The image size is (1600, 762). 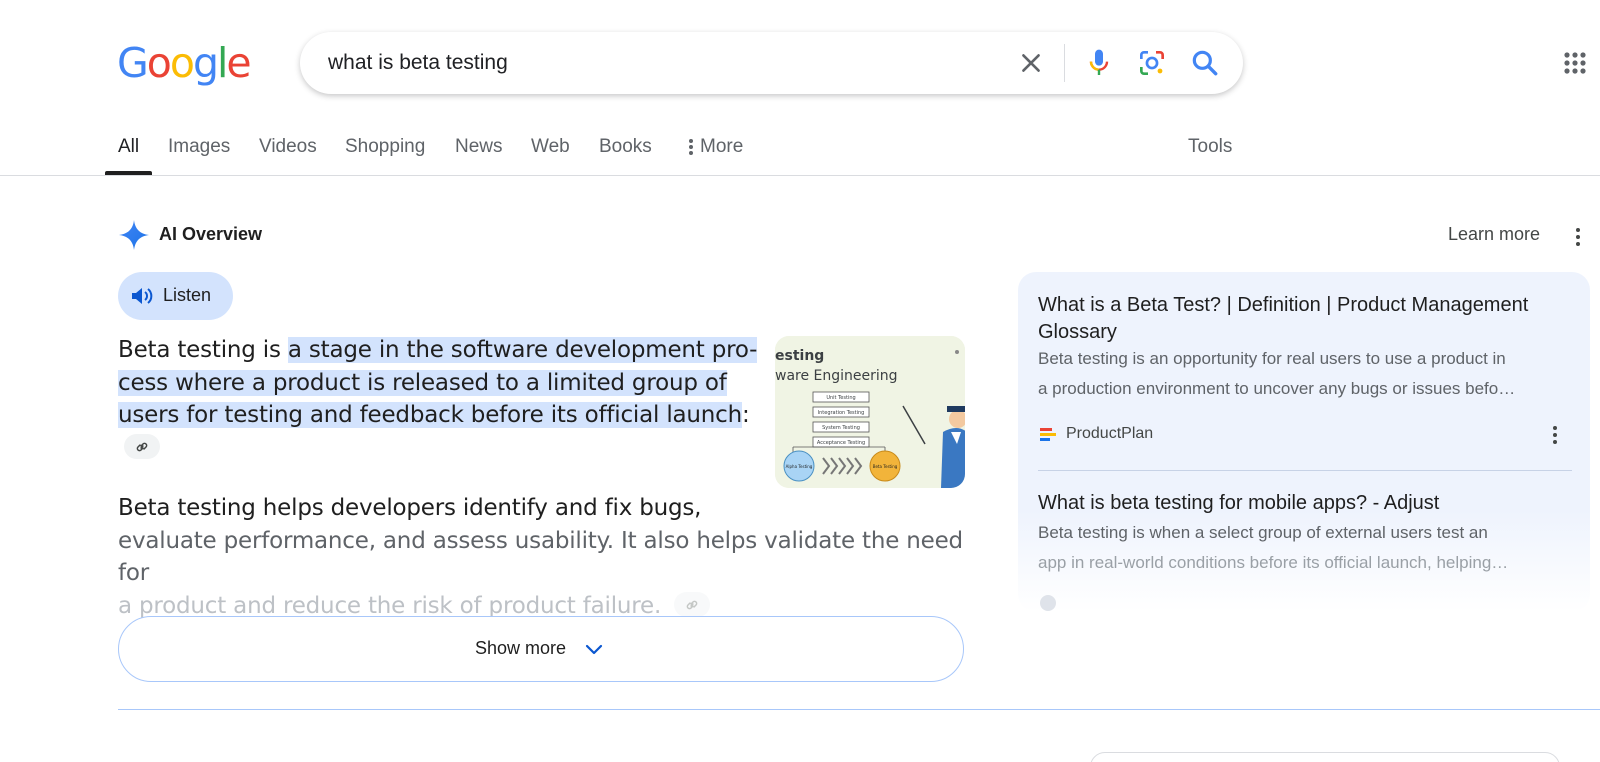 What do you see at coordinates (745, 415) in the screenshot?
I see `para-tail: :` at bounding box center [745, 415].